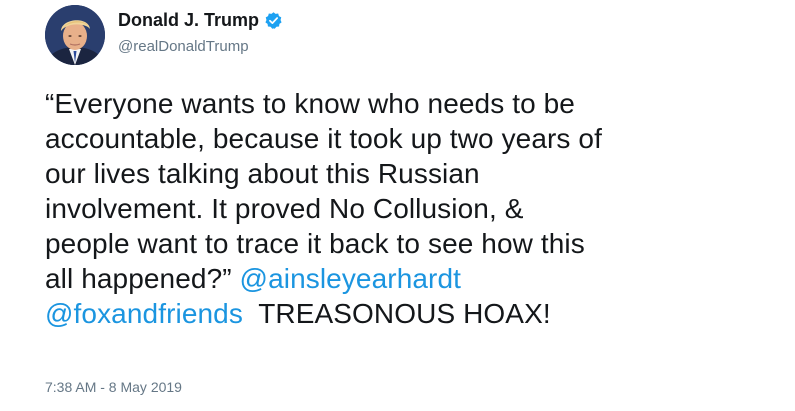 The height and width of the screenshot is (411, 795). Describe the element at coordinates (284, 208) in the screenshot. I see `tweet-text-line: involvement. It proved No Collusion, &` at that location.